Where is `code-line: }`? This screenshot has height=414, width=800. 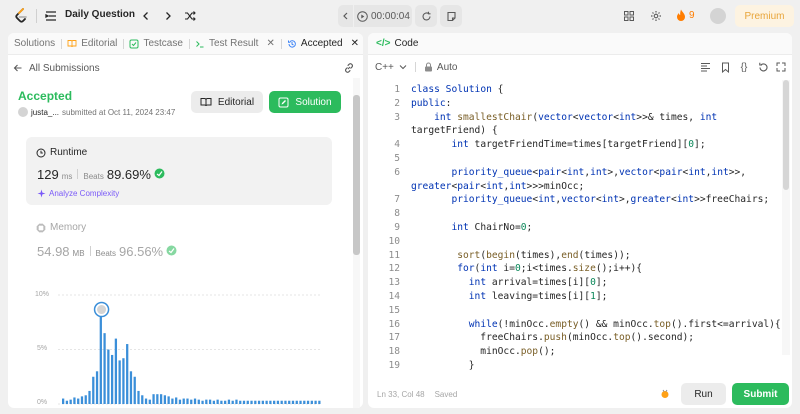 code-line: } is located at coordinates (443, 366).